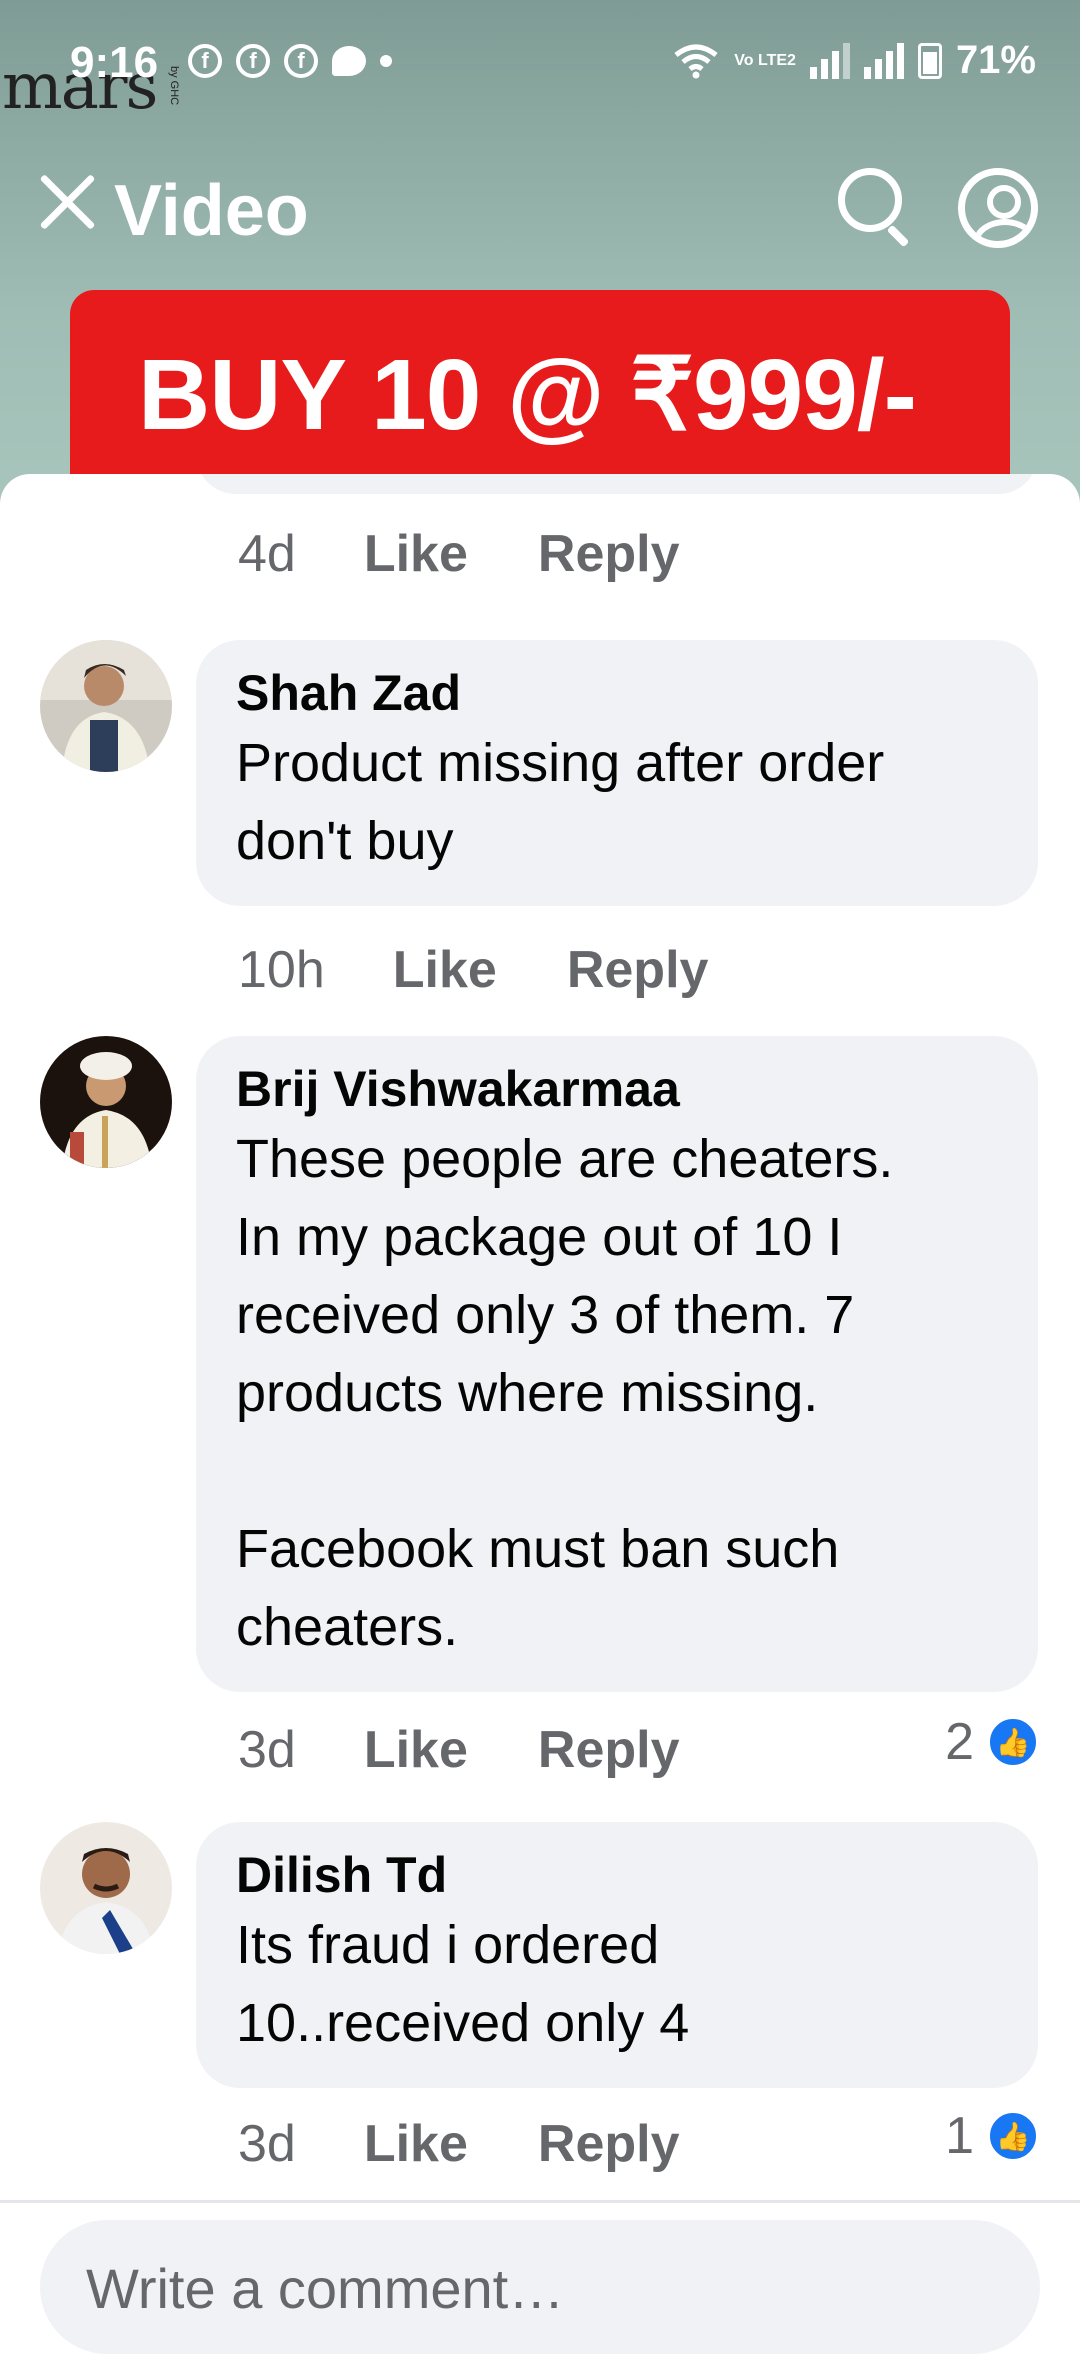 The width and height of the screenshot is (1080, 2376). What do you see at coordinates (959, 2136) in the screenshot?
I see `reaction-count-value: 1` at bounding box center [959, 2136].